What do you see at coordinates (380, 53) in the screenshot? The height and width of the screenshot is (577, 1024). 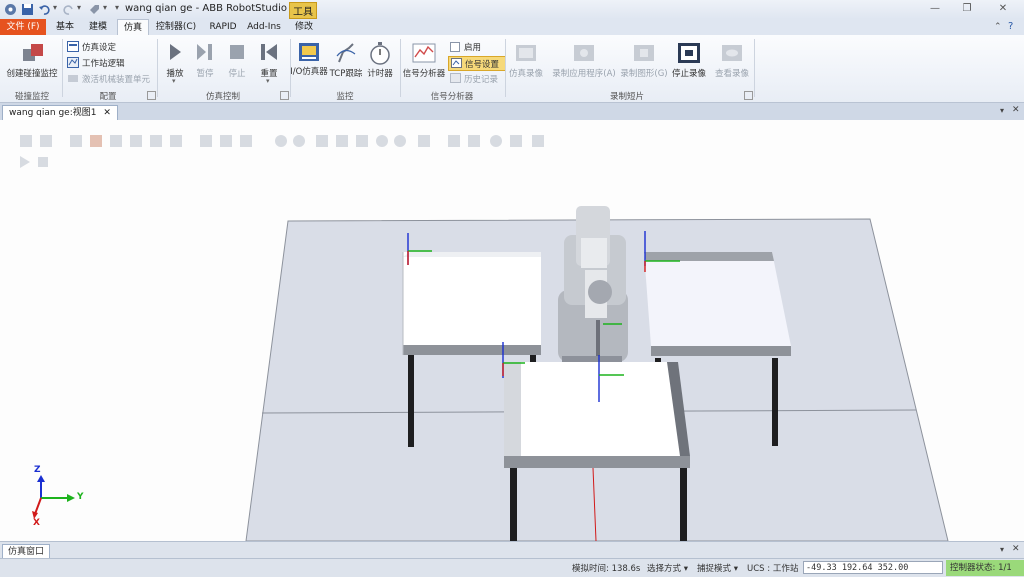 I see `stopwatch-icon` at bounding box center [380, 53].